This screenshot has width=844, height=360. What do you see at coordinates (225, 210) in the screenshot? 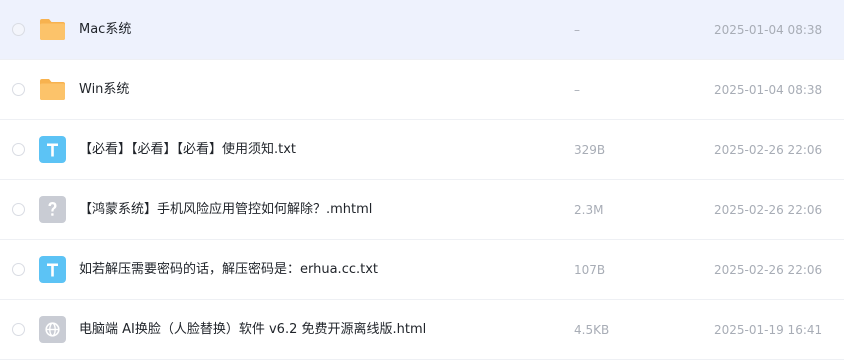
I see `file-name: 【鸿蒙系统】手机风险应用管控如何解除？.mhtml` at bounding box center [225, 210].